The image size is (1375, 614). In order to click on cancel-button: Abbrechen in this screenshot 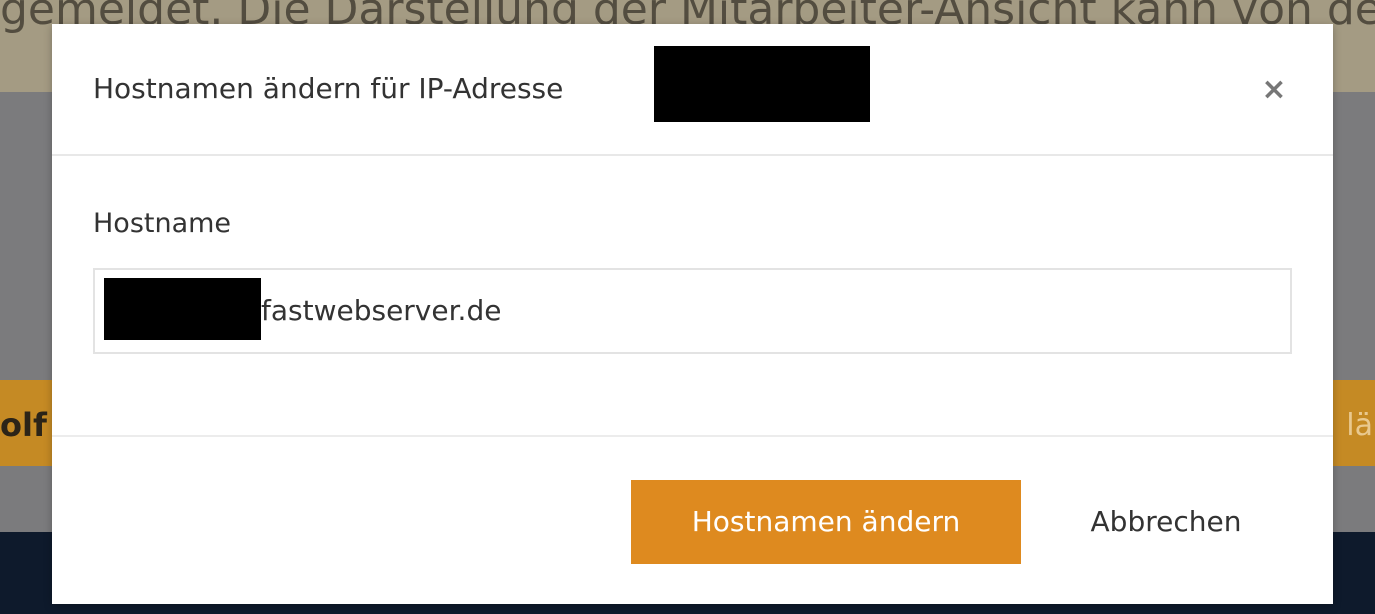, I will do `click(1166, 522)`.